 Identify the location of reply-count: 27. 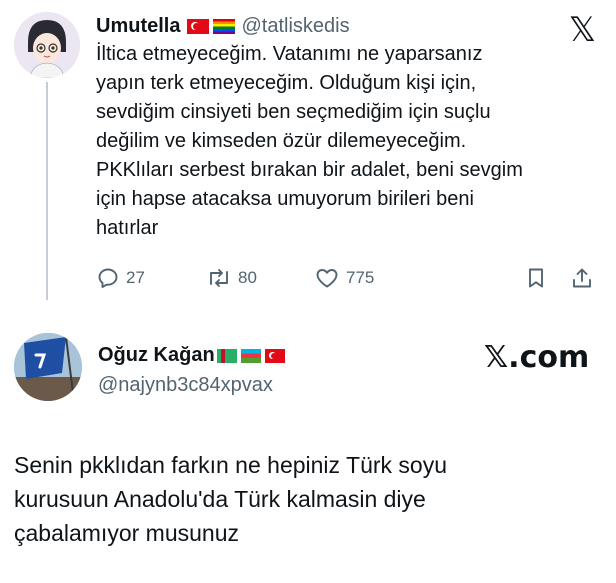
(135, 277).